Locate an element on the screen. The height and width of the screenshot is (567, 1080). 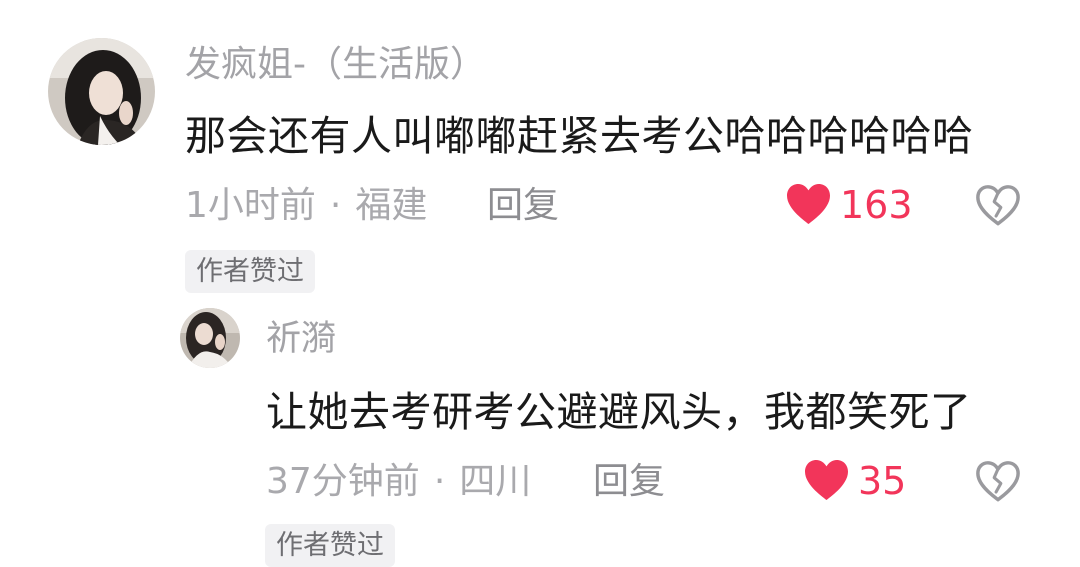
like-count: 35 is located at coordinates (882, 480).